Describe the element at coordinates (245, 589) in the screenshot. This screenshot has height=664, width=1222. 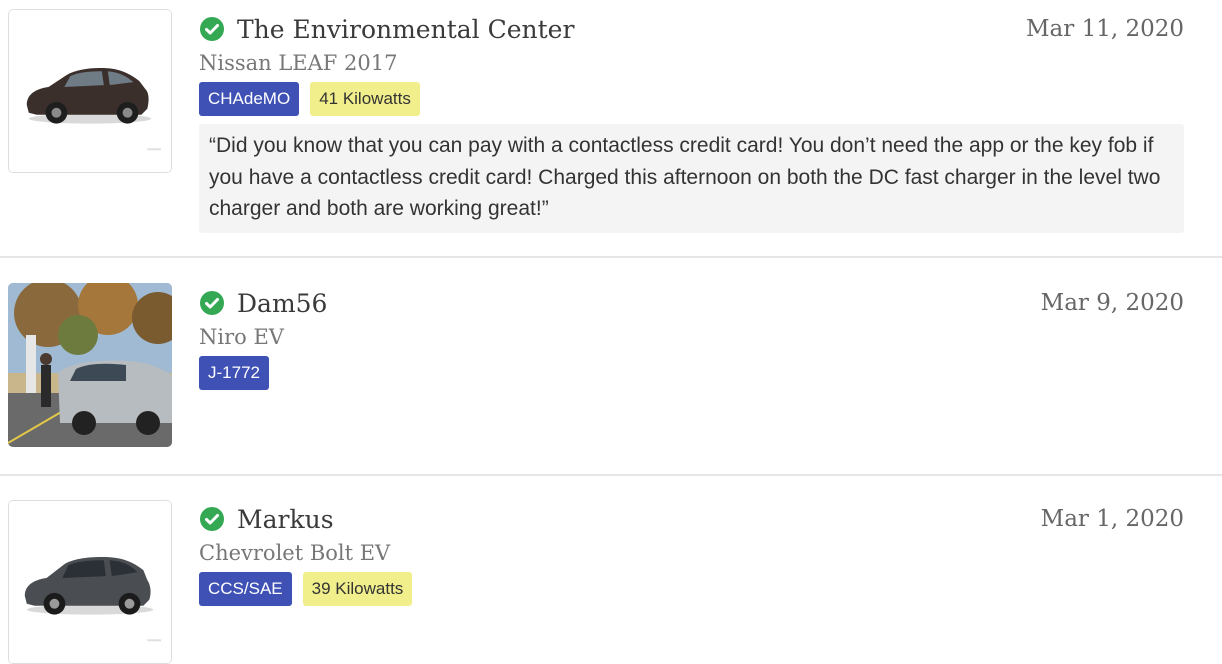
I see `plug-type-badge: CCS/SAE` at that location.